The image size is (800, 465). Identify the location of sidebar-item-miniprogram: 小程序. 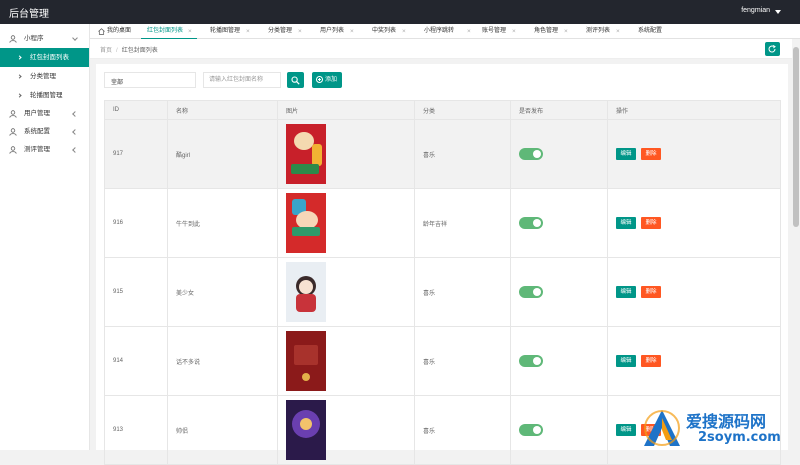
(44, 39).